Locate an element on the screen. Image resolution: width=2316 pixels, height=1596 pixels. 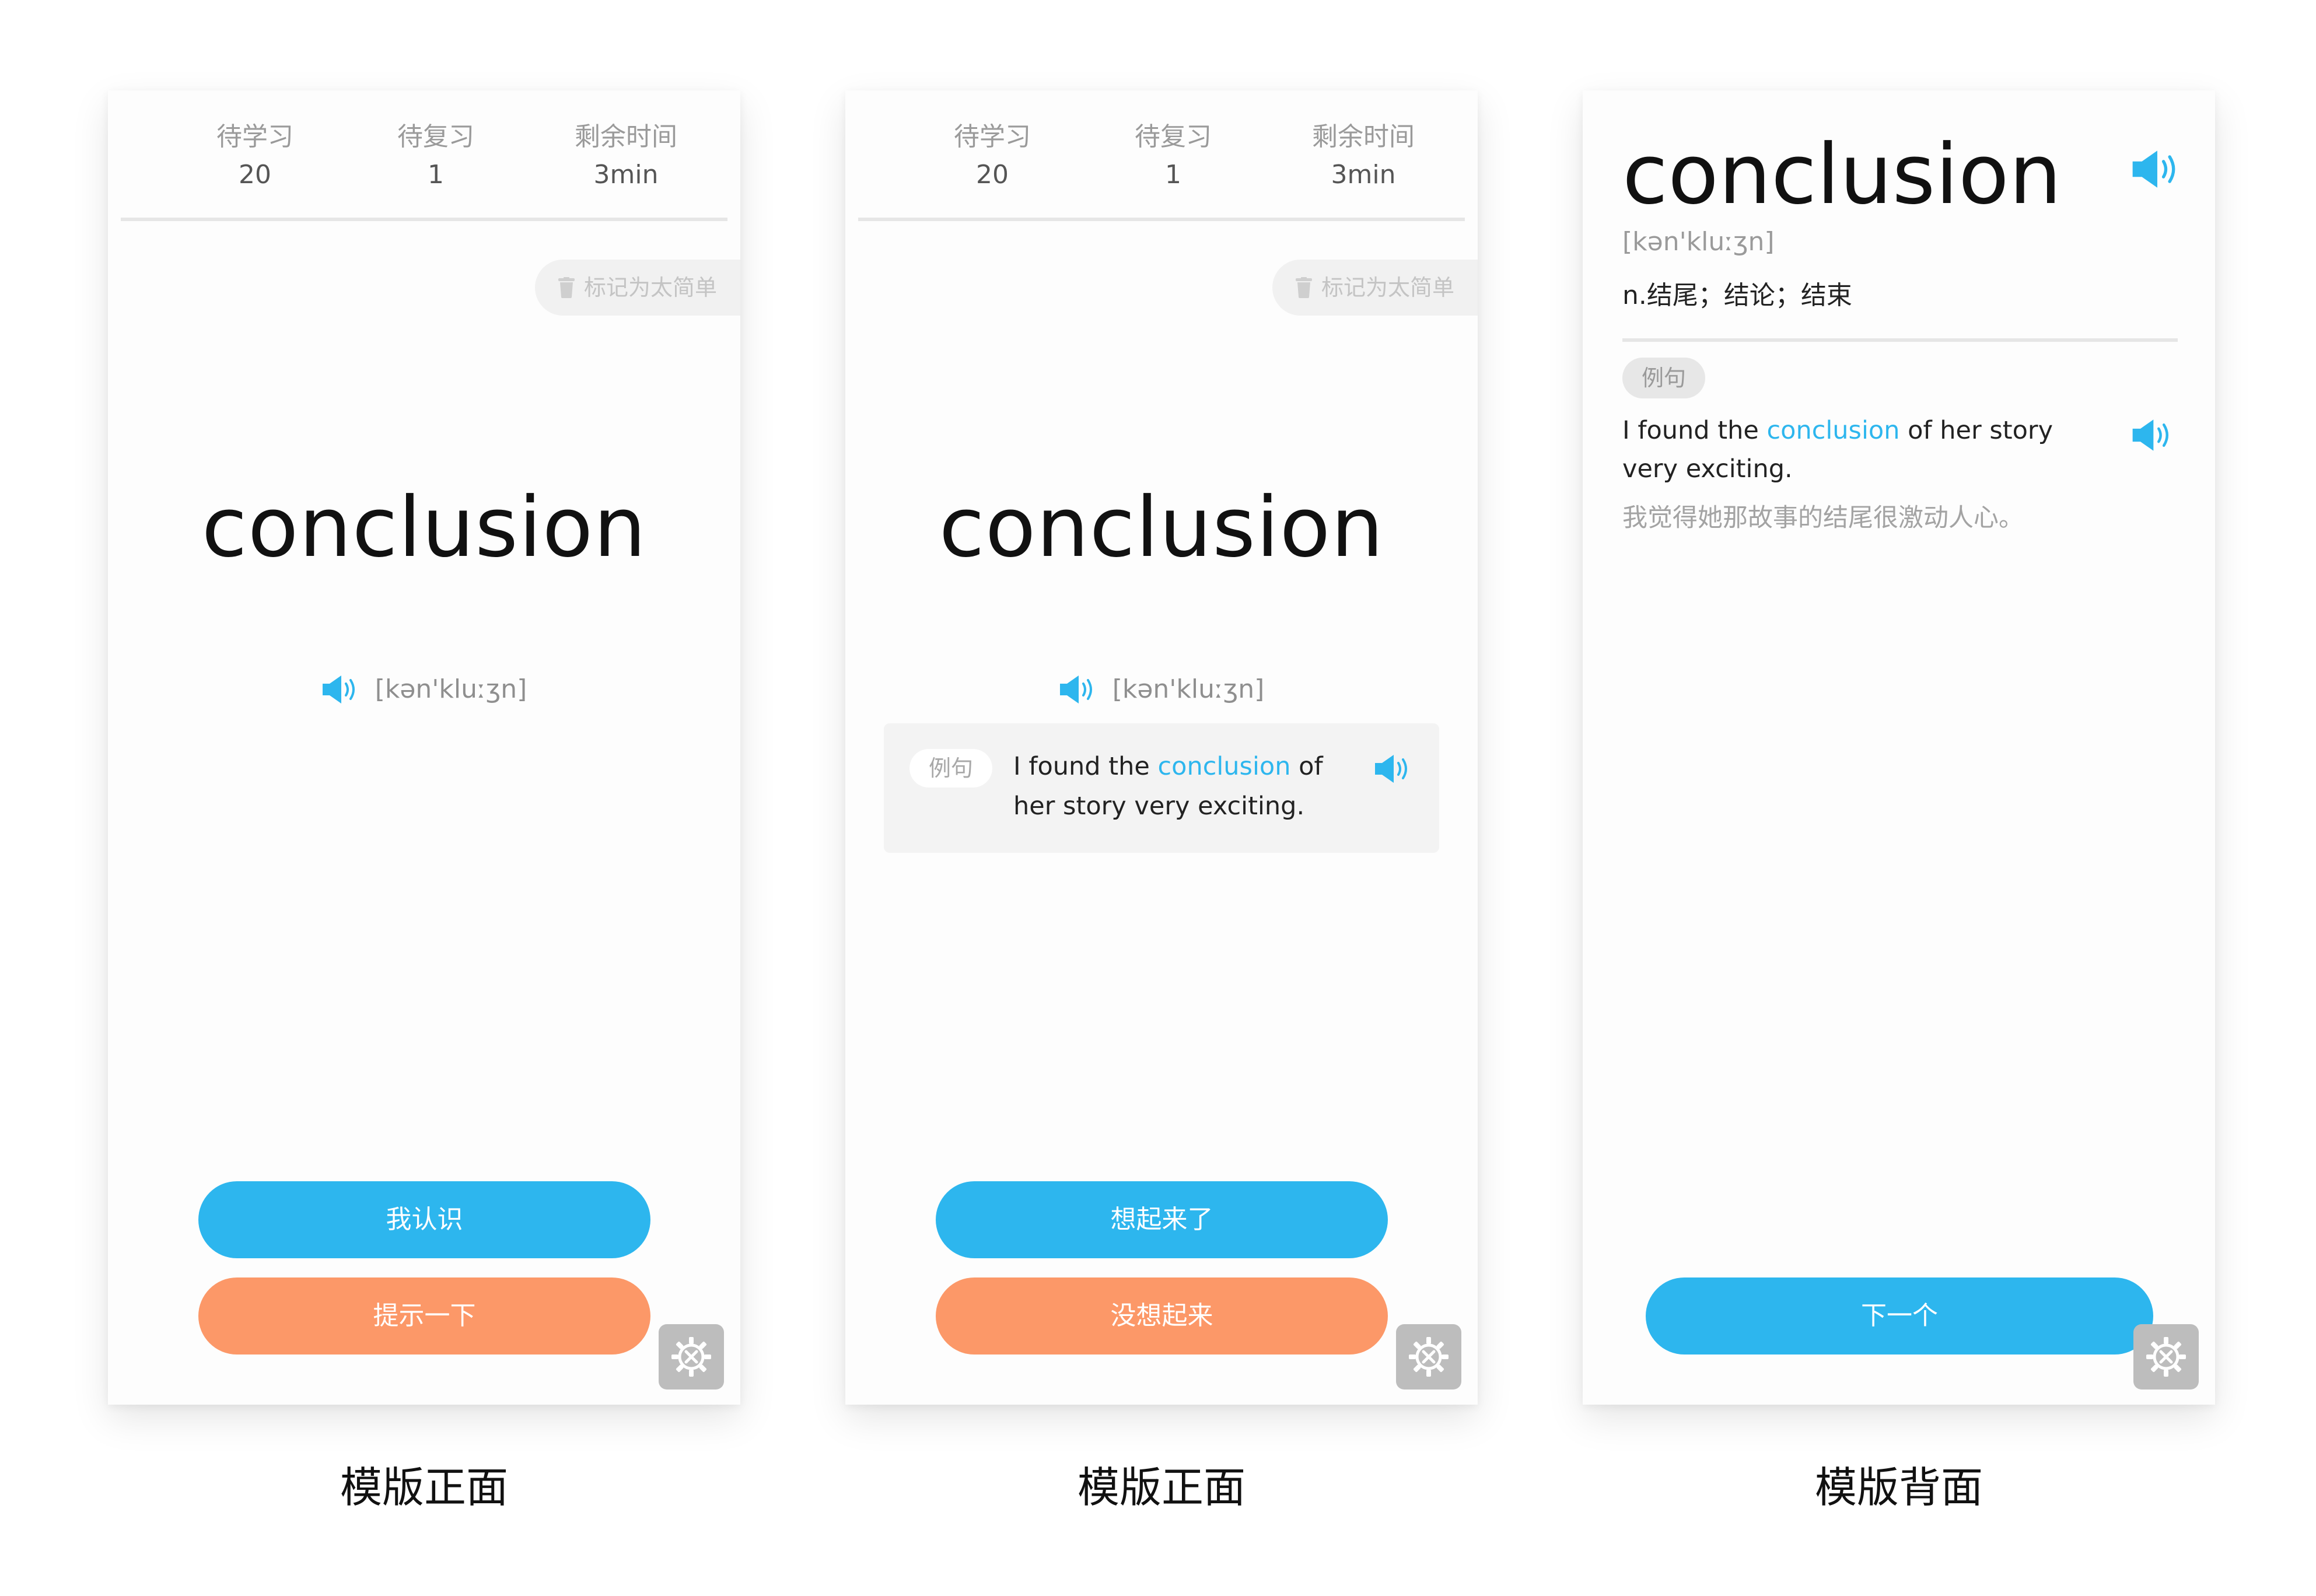
i-know-button: 我认识 is located at coordinates (424, 1219).